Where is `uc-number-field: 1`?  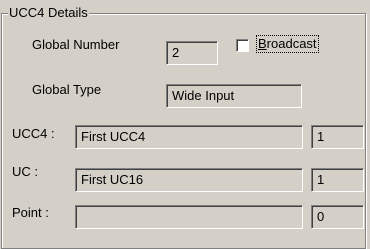
uc-number-field: 1 is located at coordinates (337, 180).